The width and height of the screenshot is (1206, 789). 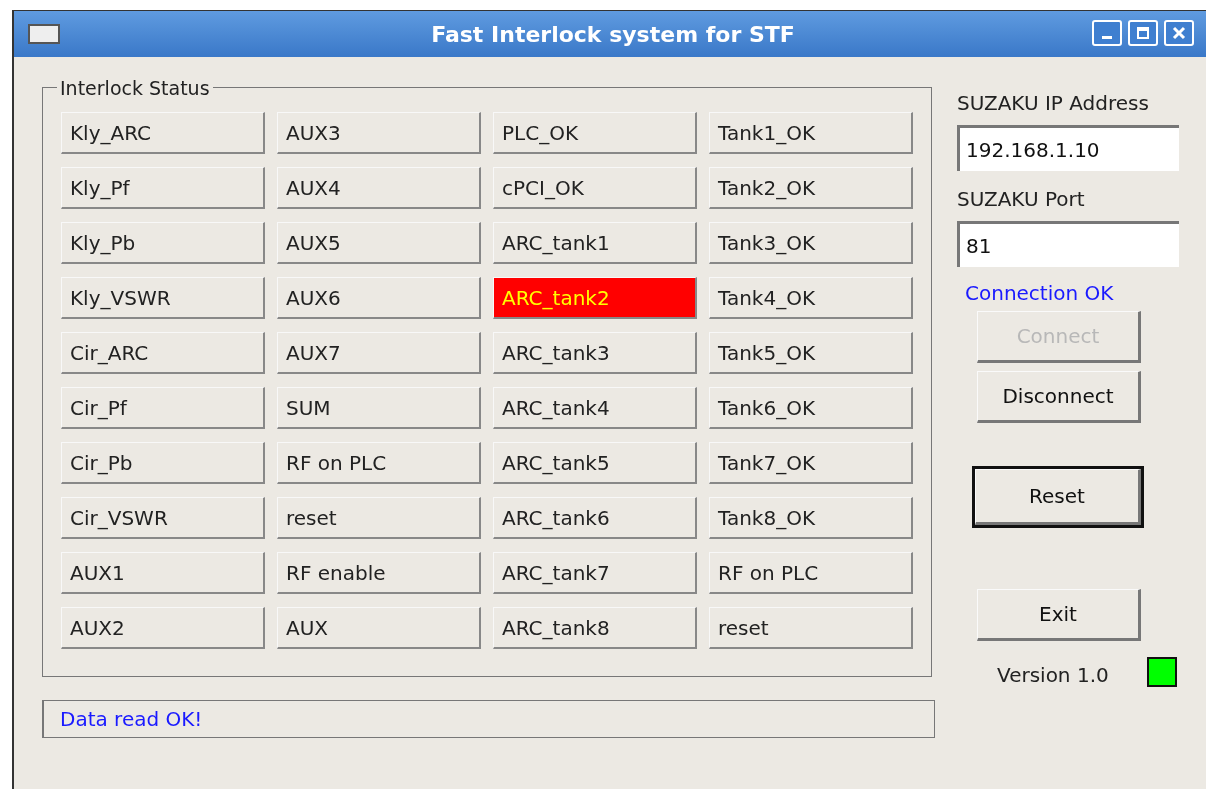 What do you see at coordinates (595, 628) in the screenshot?
I see `status-indicator: ARC_tank8` at bounding box center [595, 628].